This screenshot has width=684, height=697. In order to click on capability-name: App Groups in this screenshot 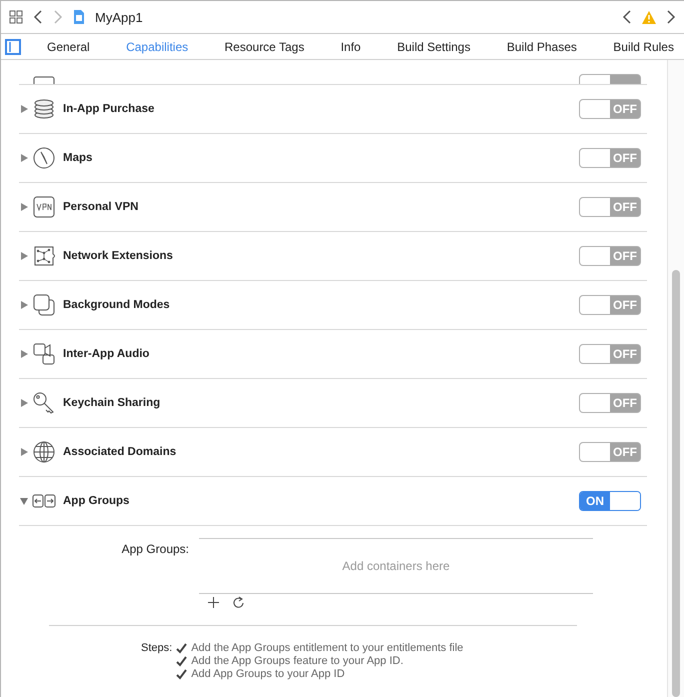, I will do `click(96, 501)`.